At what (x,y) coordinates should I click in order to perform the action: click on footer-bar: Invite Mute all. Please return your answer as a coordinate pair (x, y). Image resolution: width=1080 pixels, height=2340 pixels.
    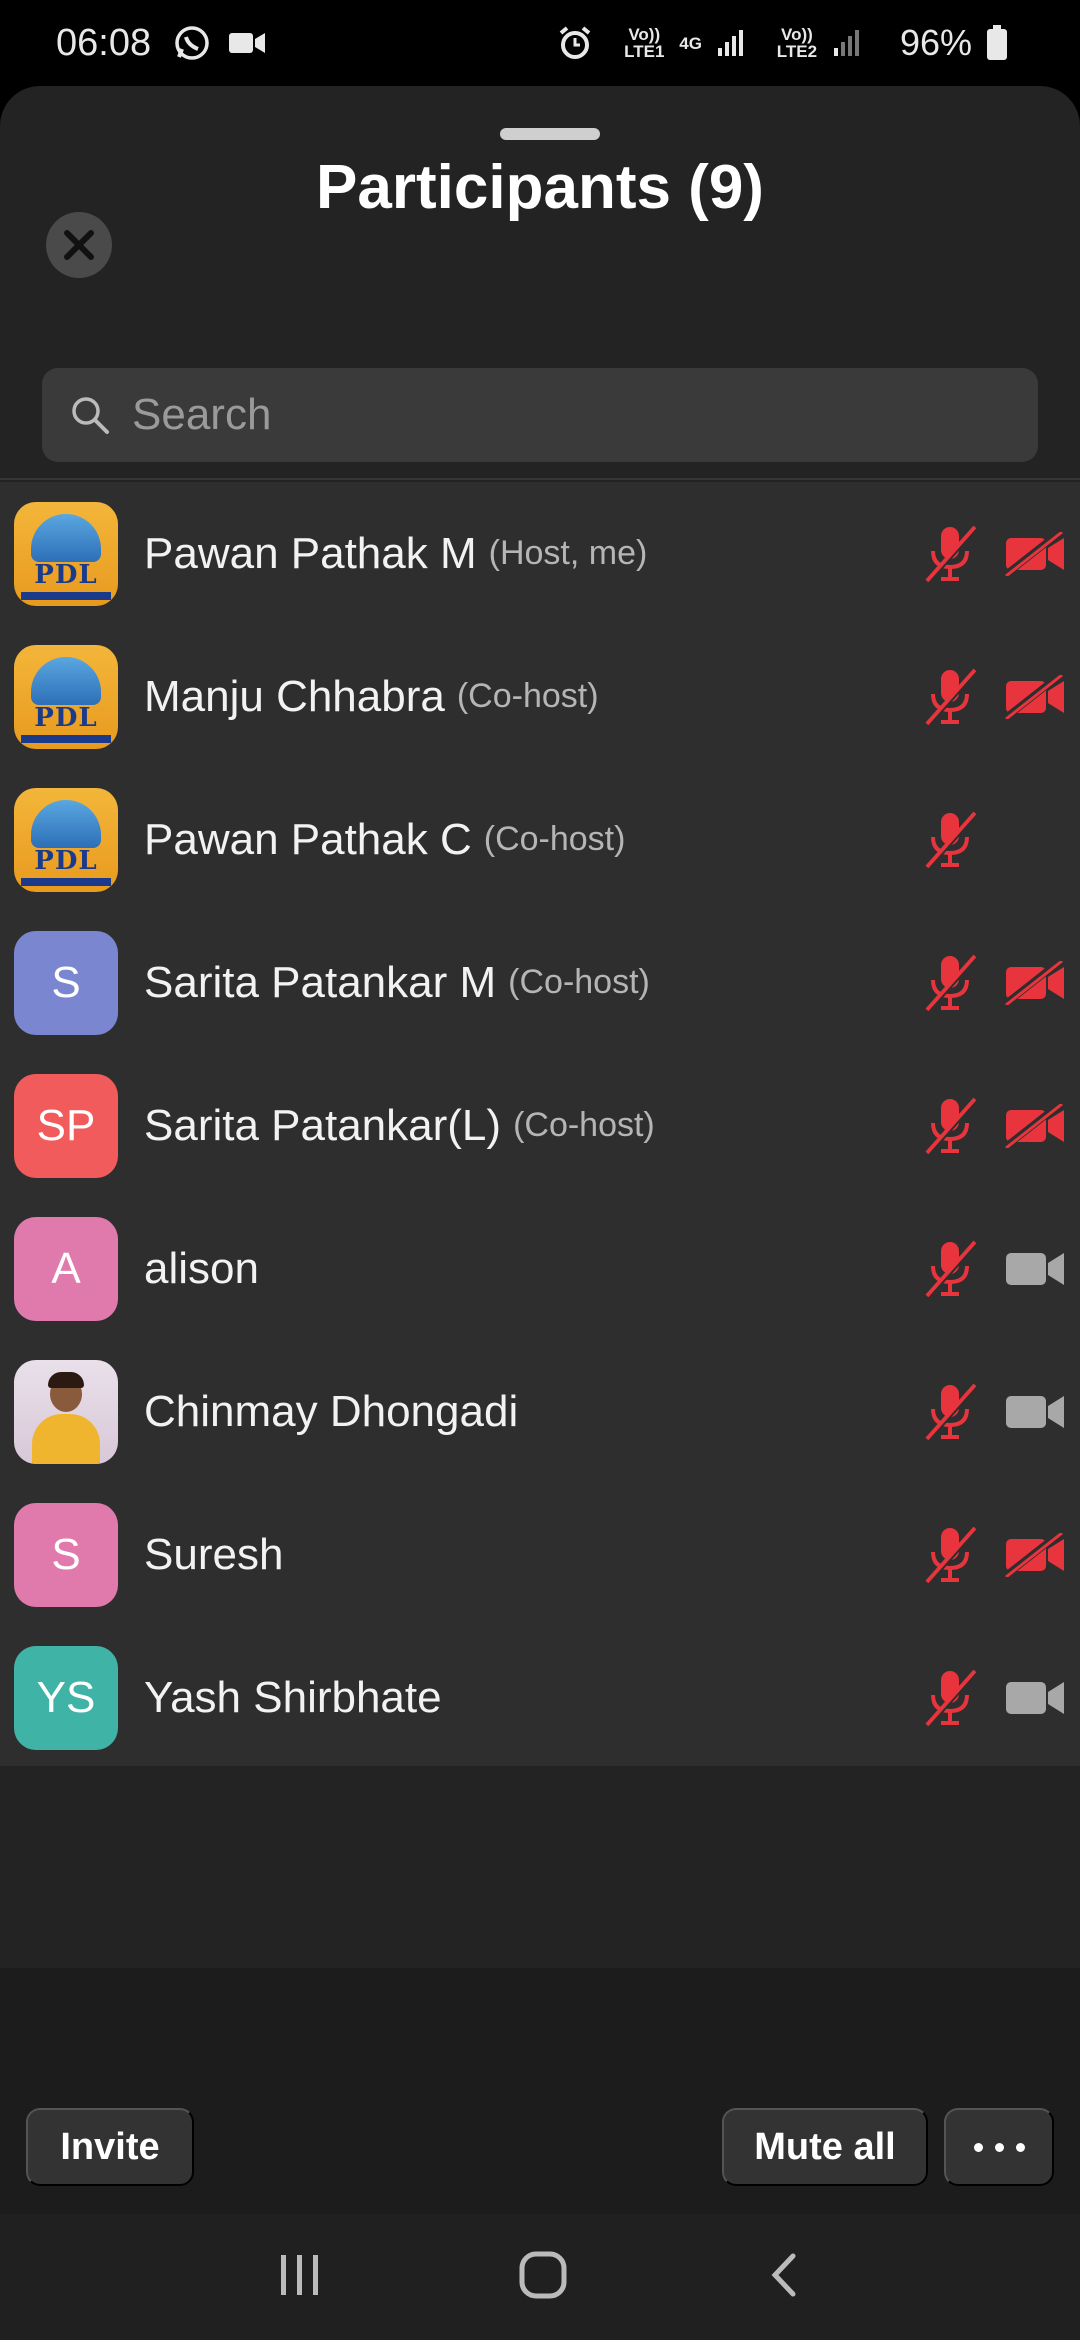
    Looking at the image, I should click on (540, 2091).